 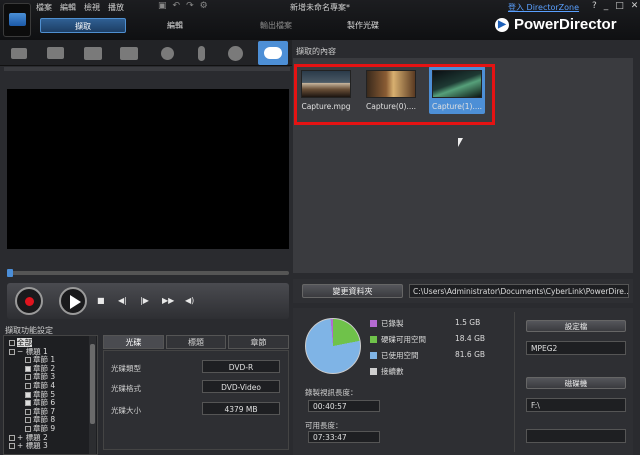 What do you see at coordinates (403, 339) in the screenshot?
I see `legend-label: 硬碟可用空間` at bounding box center [403, 339].